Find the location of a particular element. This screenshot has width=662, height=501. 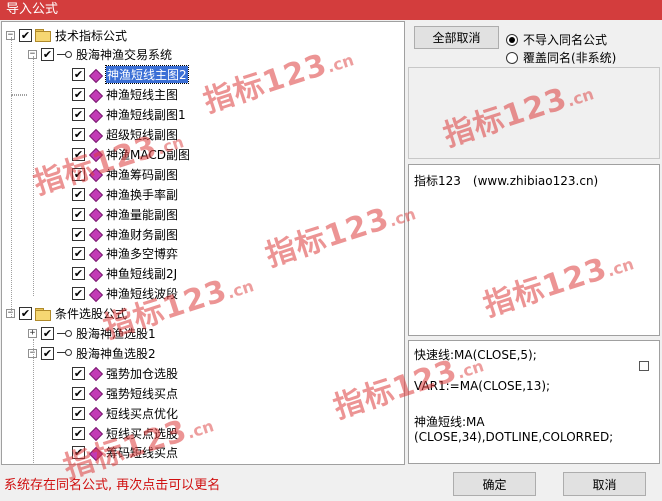

tree-item: ✔ 神鱼短线副2J is located at coordinates (124, 274).